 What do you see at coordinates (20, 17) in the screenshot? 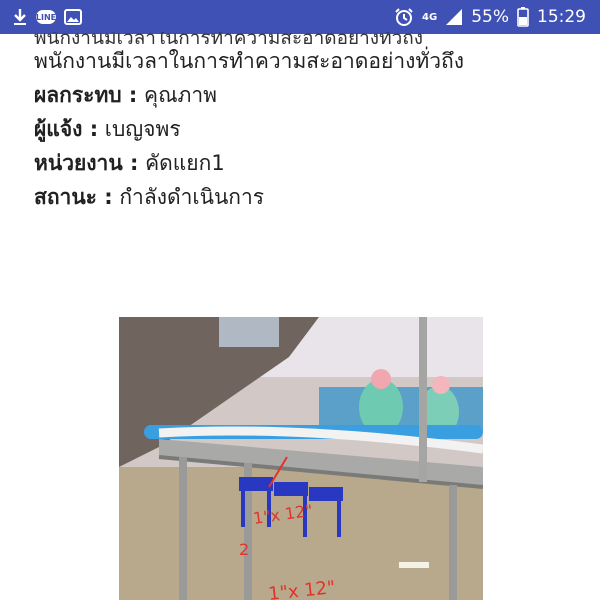
I see `download-icon` at bounding box center [20, 17].